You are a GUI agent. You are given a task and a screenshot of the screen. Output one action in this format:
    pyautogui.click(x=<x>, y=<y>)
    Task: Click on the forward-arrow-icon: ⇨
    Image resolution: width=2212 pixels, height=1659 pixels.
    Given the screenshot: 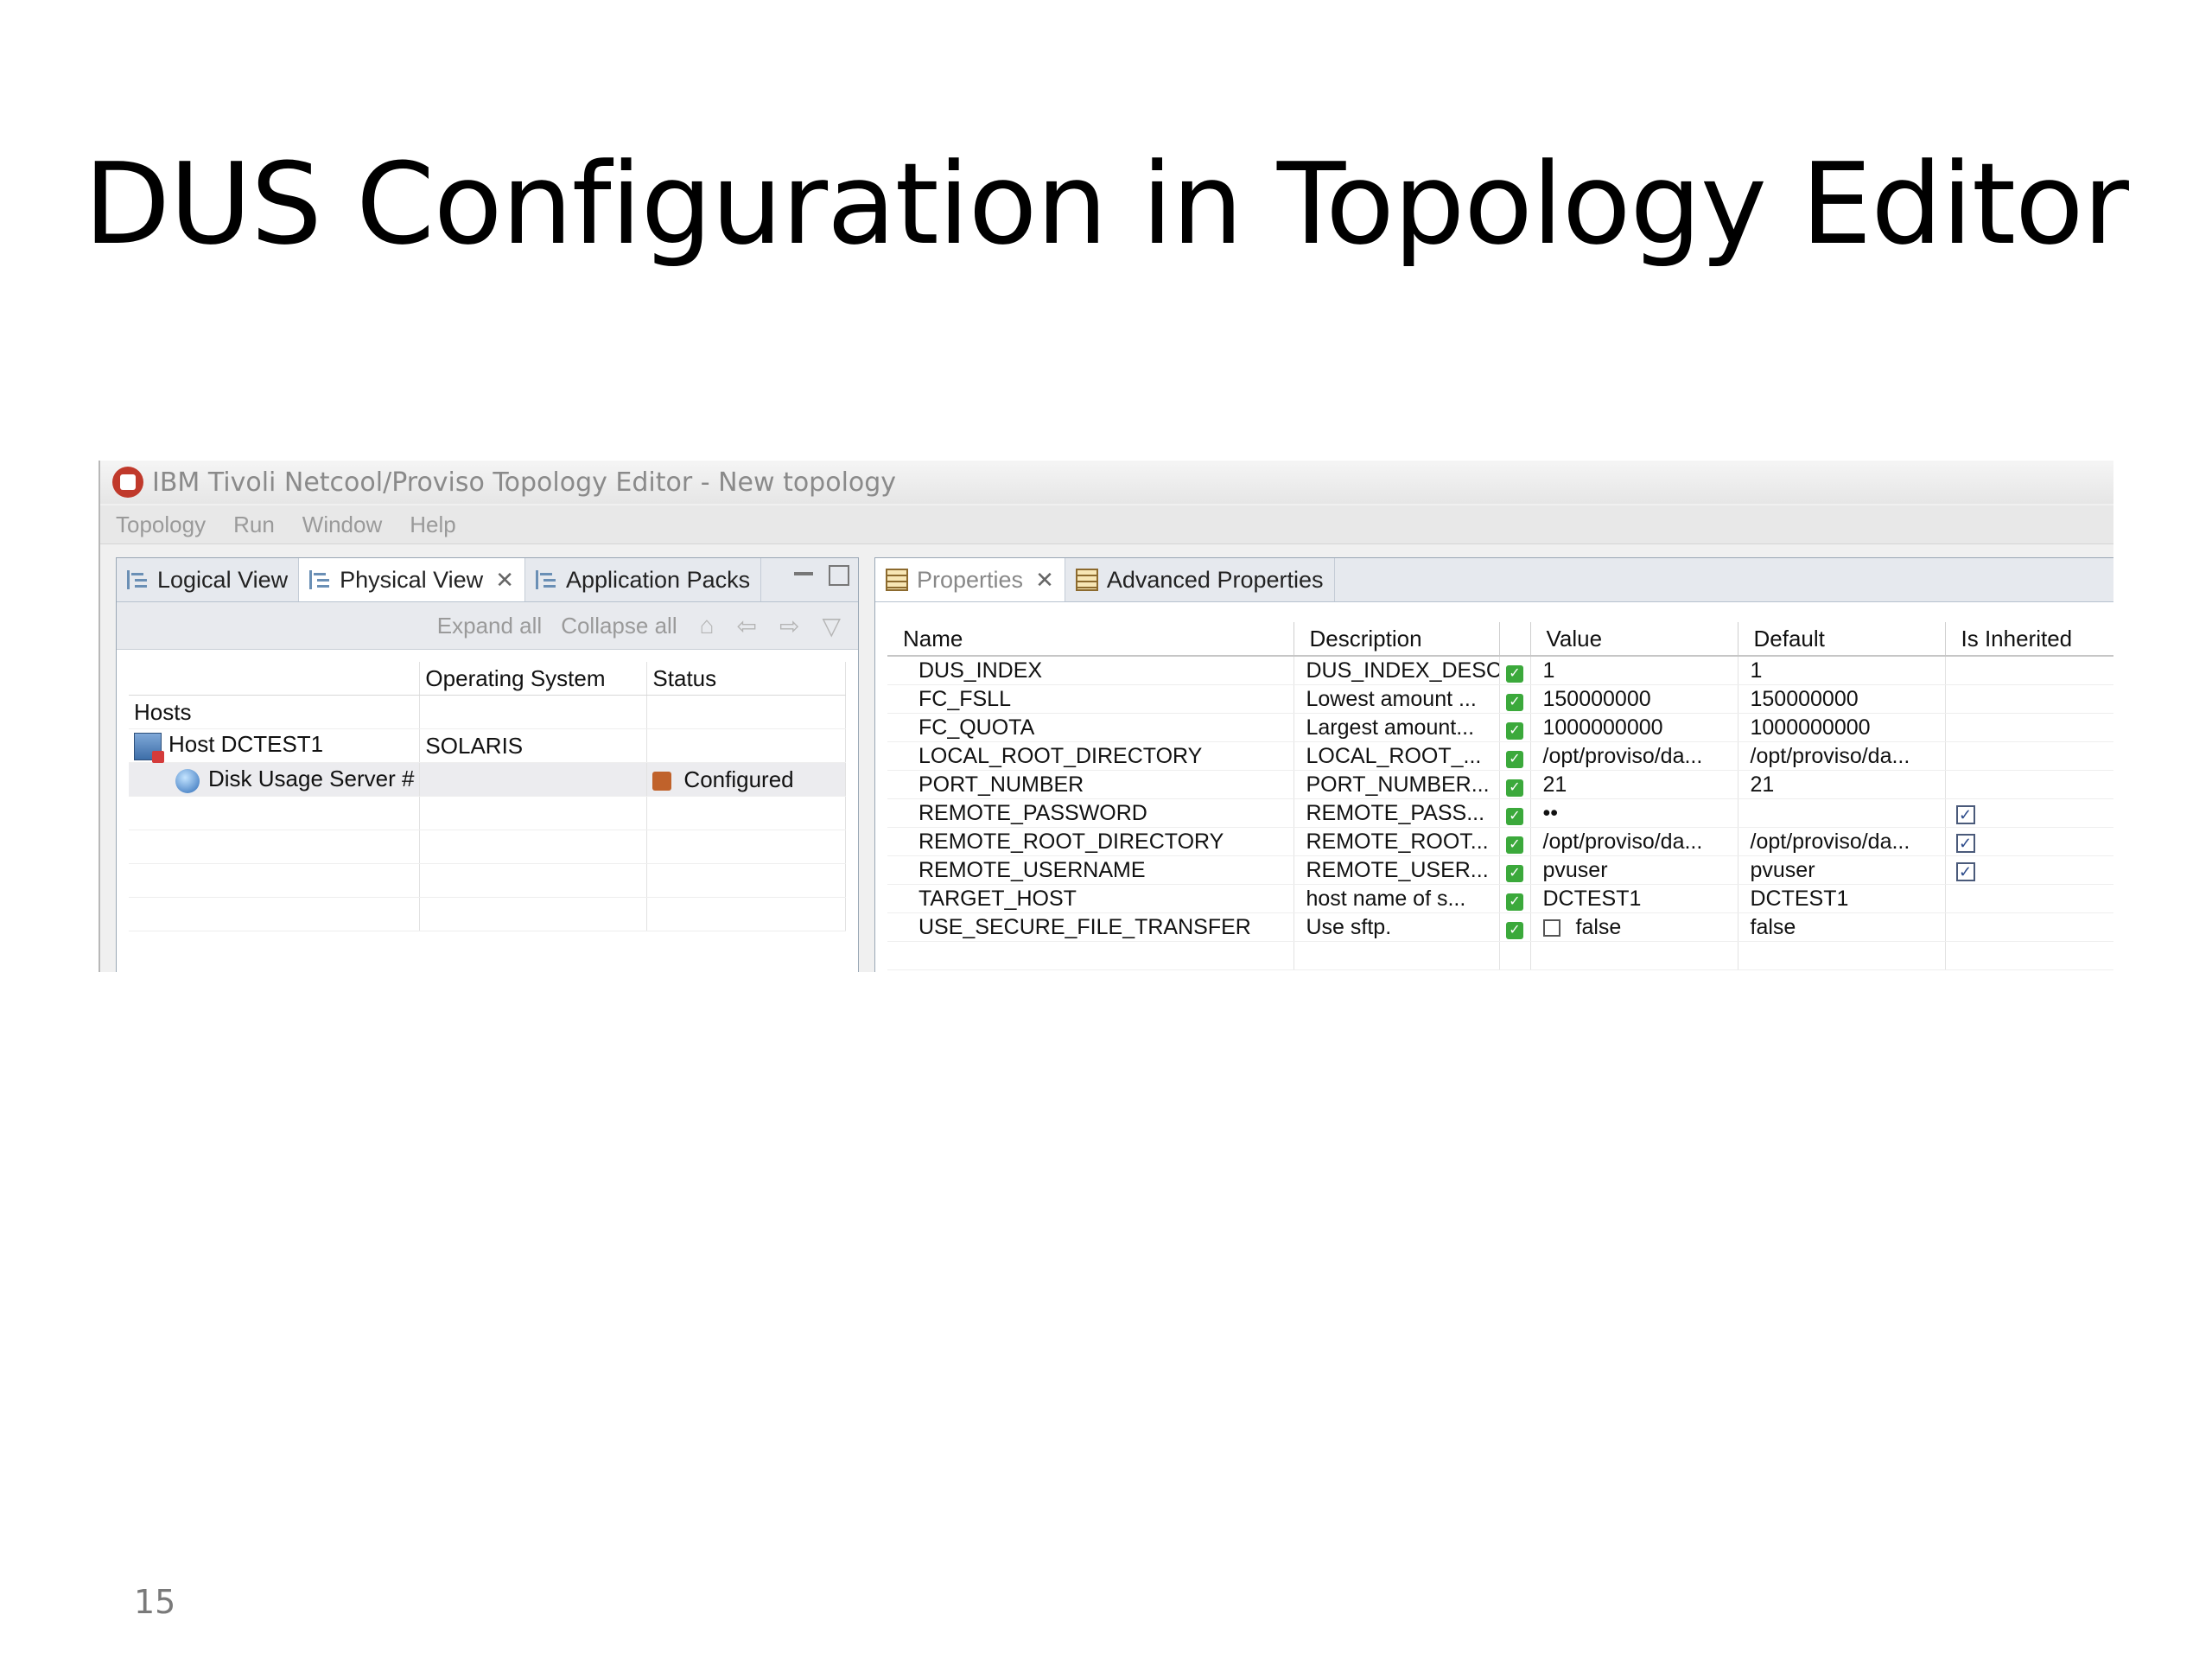 What is the action you would take?
    pyautogui.click(x=789, y=626)
    